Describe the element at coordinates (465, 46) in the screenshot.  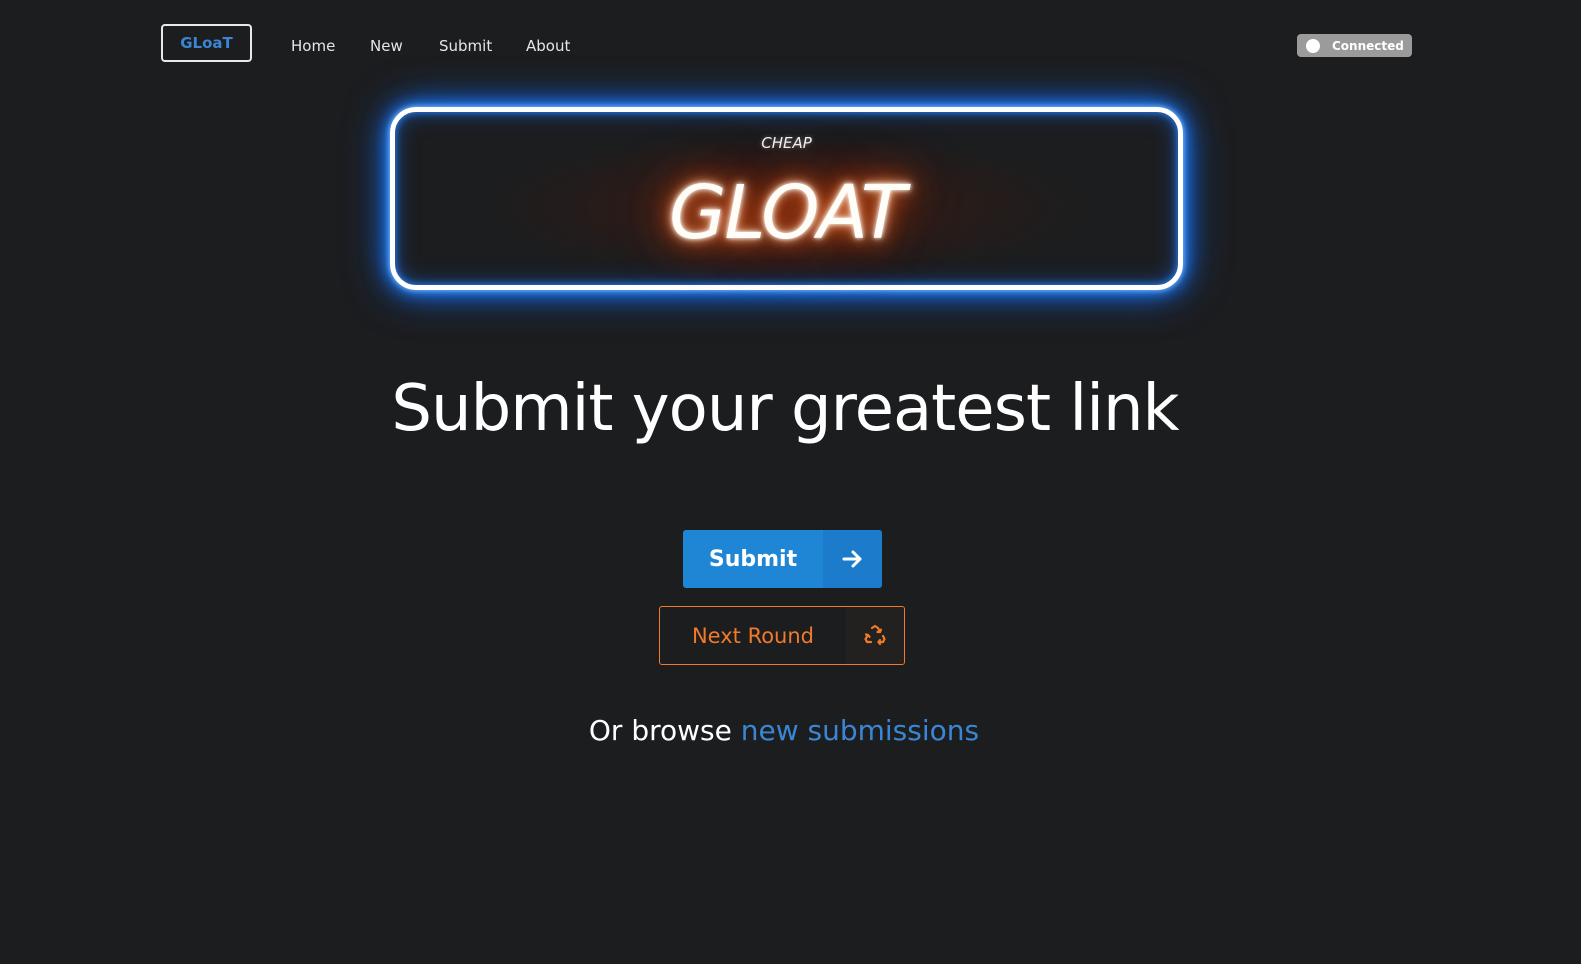
I see `nav-link-submit: Submit` at that location.